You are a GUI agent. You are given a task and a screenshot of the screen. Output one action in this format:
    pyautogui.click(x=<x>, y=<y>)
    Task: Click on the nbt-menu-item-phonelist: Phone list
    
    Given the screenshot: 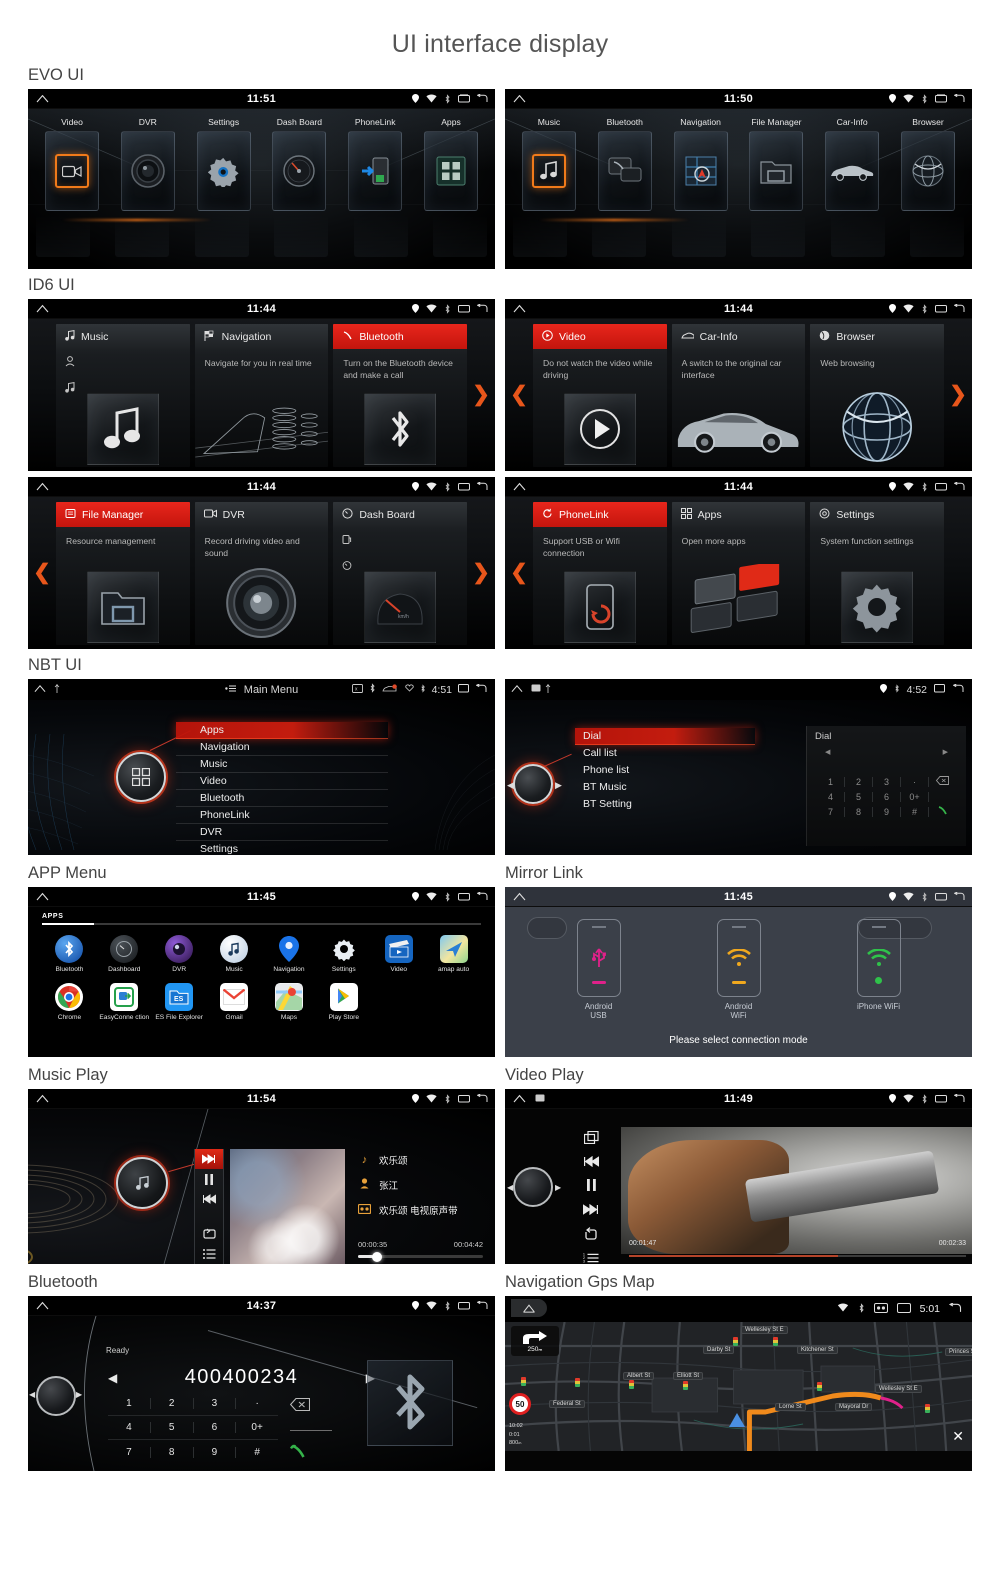 What is the action you would take?
    pyautogui.click(x=665, y=770)
    